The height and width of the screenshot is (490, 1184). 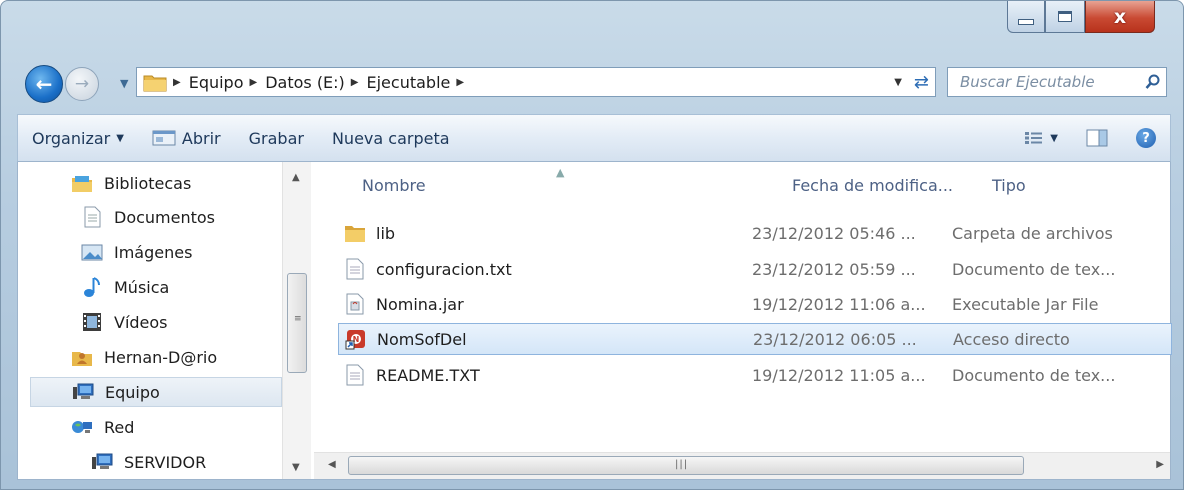 What do you see at coordinates (296, 467) in the screenshot?
I see `scroll-down-icon: ▼` at bounding box center [296, 467].